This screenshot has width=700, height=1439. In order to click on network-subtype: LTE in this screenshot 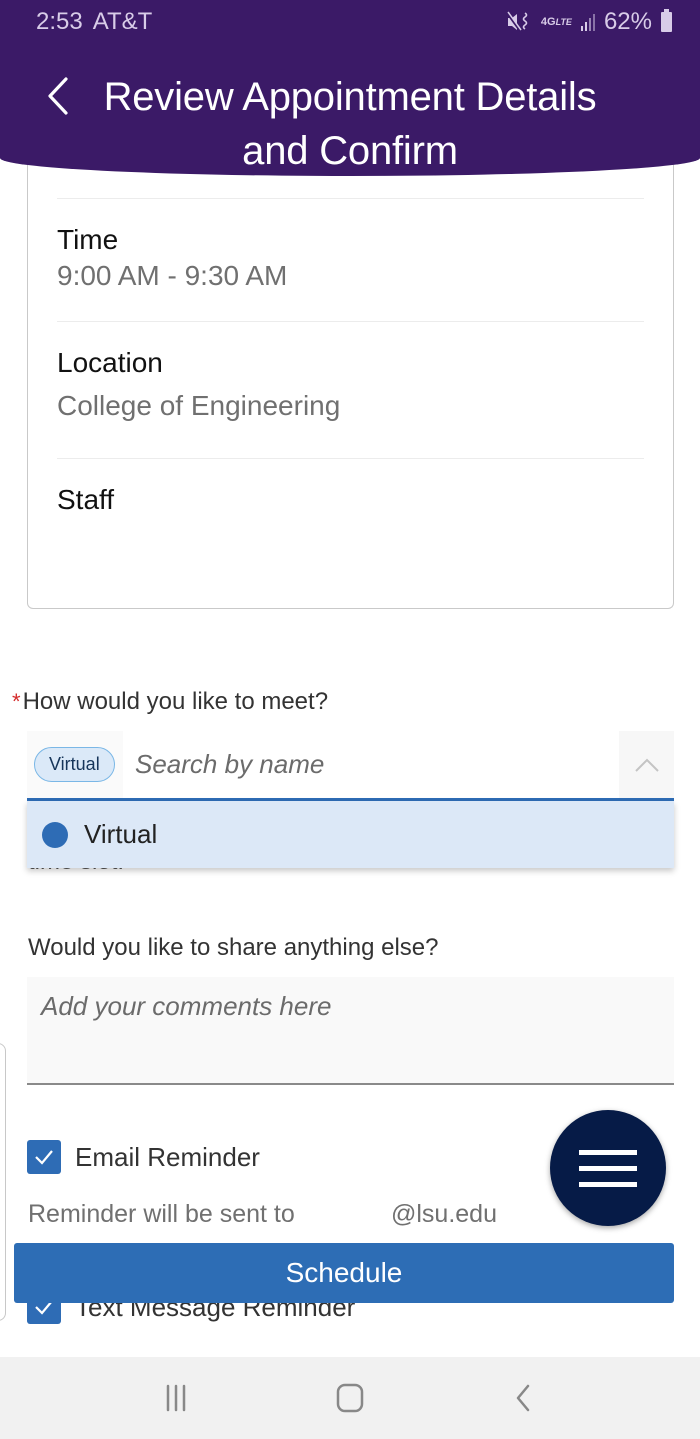, I will do `click(563, 22)`.